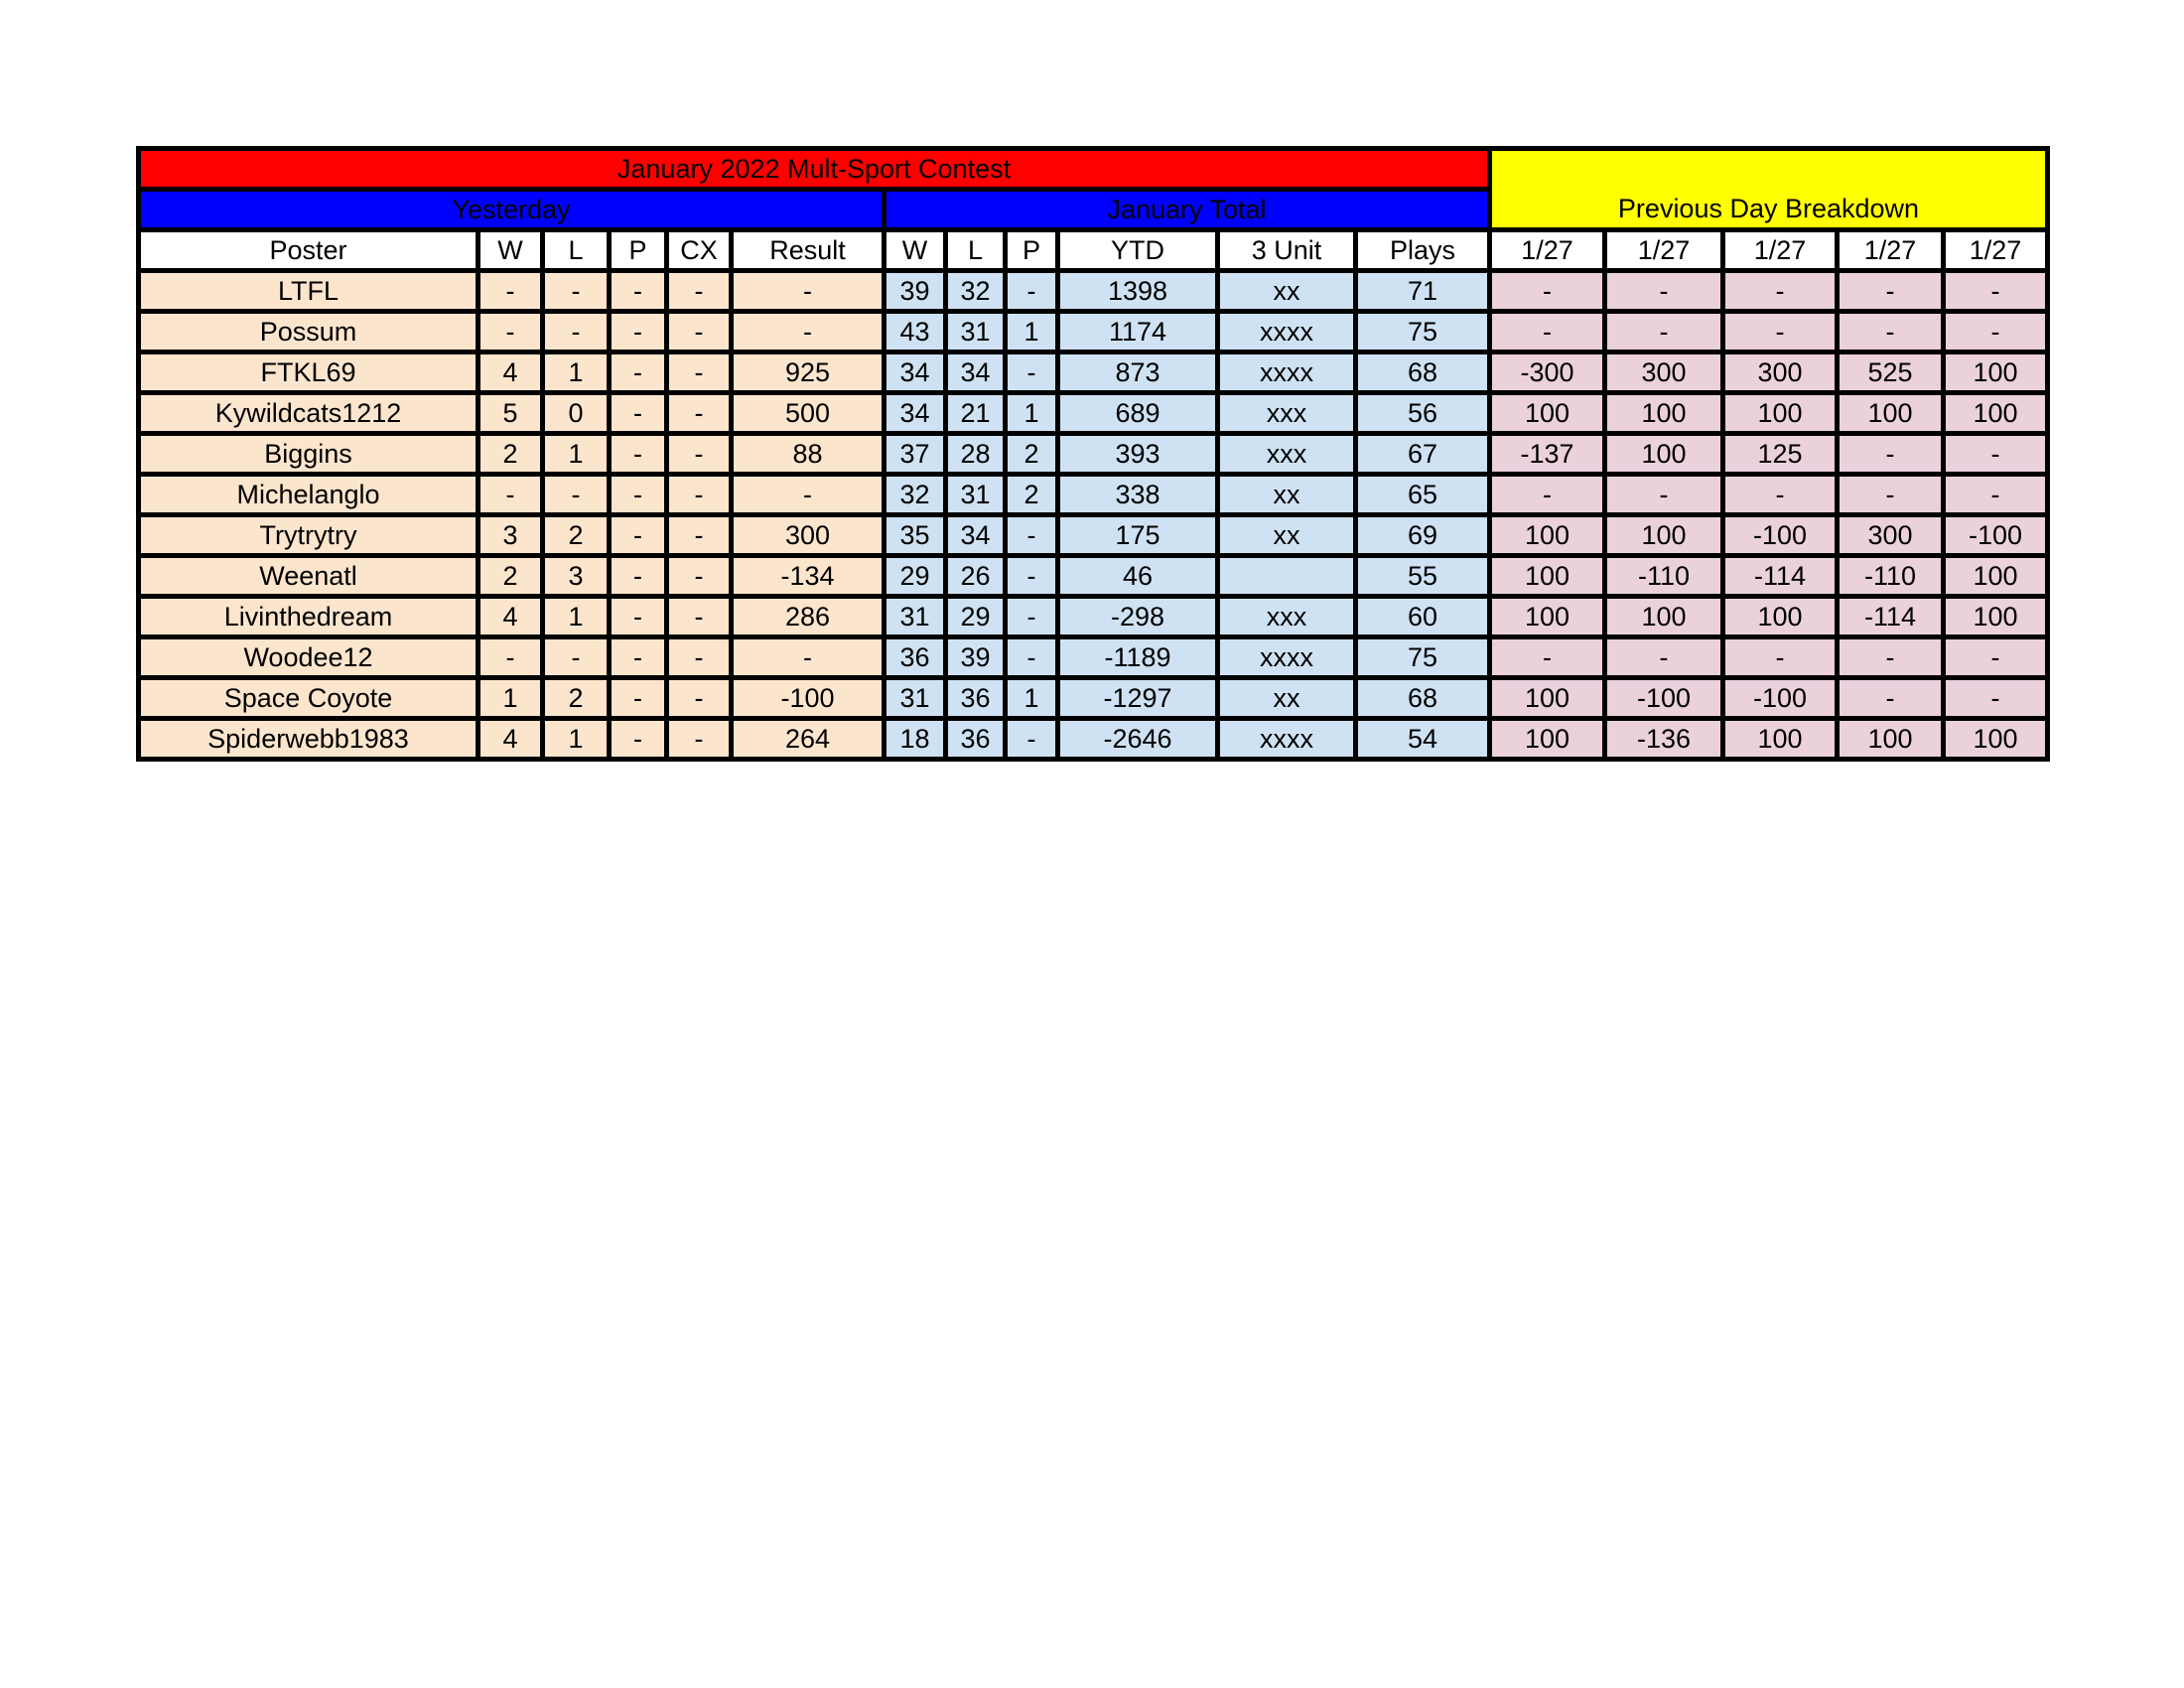 Image resolution: width=2184 pixels, height=1688 pixels. I want to click on header-yesterday-w: W, so click(510, 250).